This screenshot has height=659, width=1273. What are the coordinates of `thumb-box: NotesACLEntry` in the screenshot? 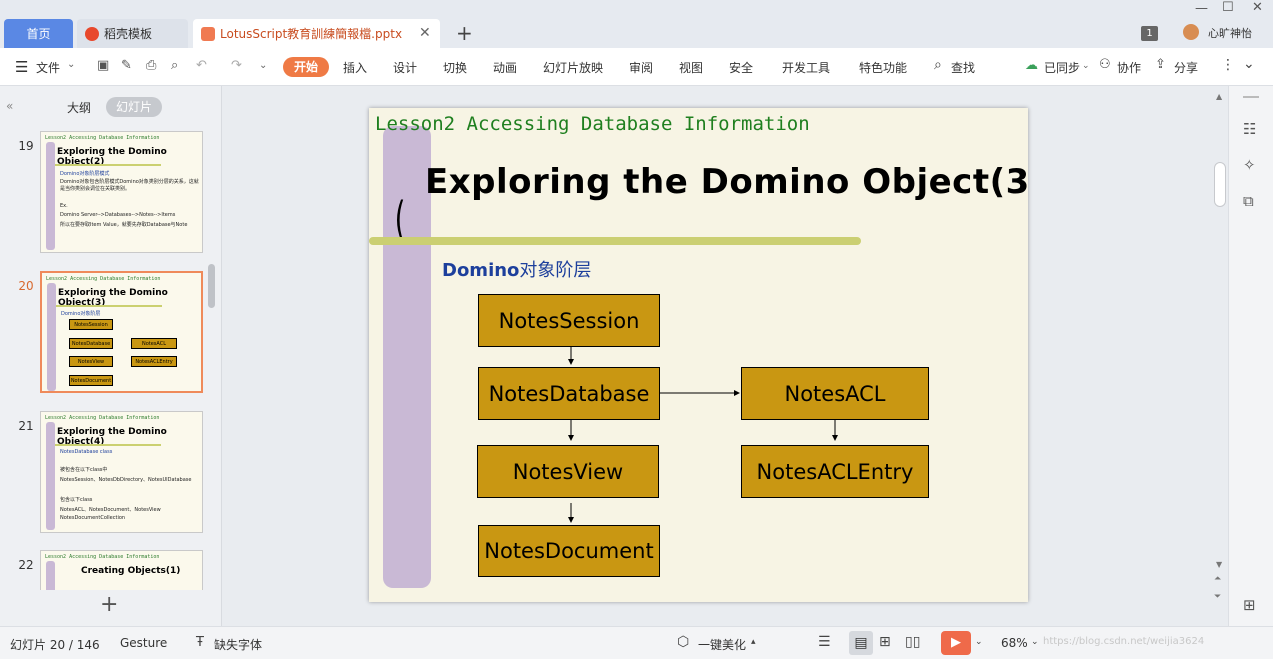 It's located at (154, 361).